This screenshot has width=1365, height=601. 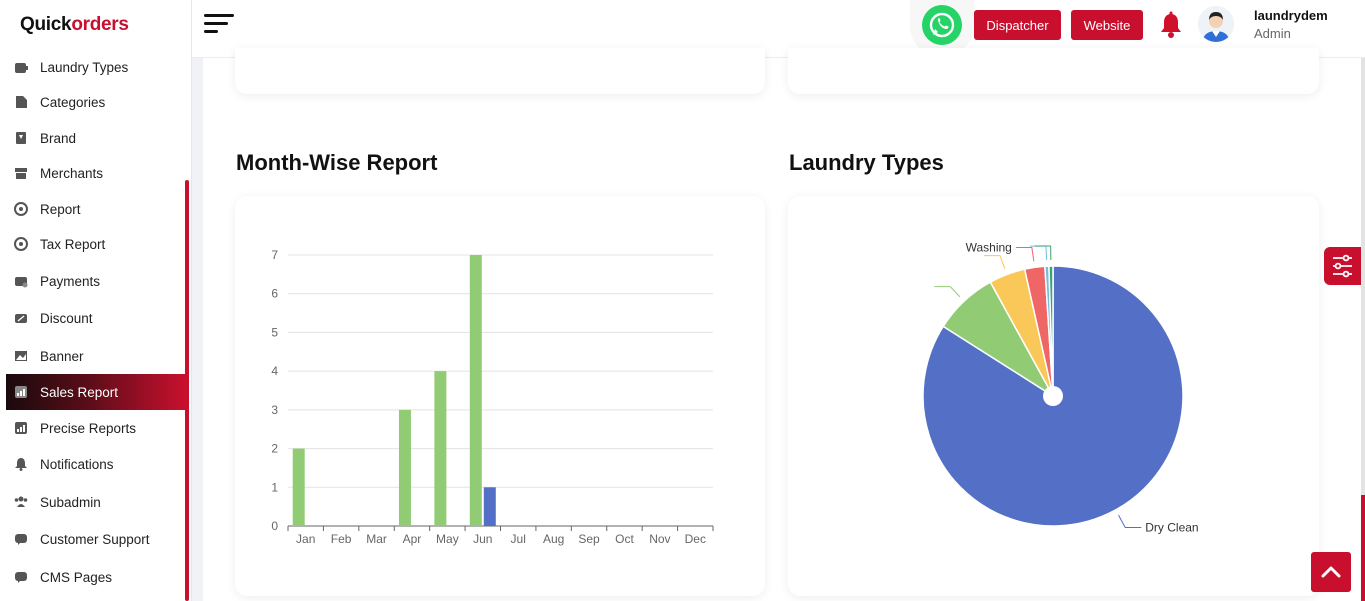 What do you see at coordinates (100, 24) in the screenshot?
I see `brand-part2: orders` at bounding box center [100, 24].